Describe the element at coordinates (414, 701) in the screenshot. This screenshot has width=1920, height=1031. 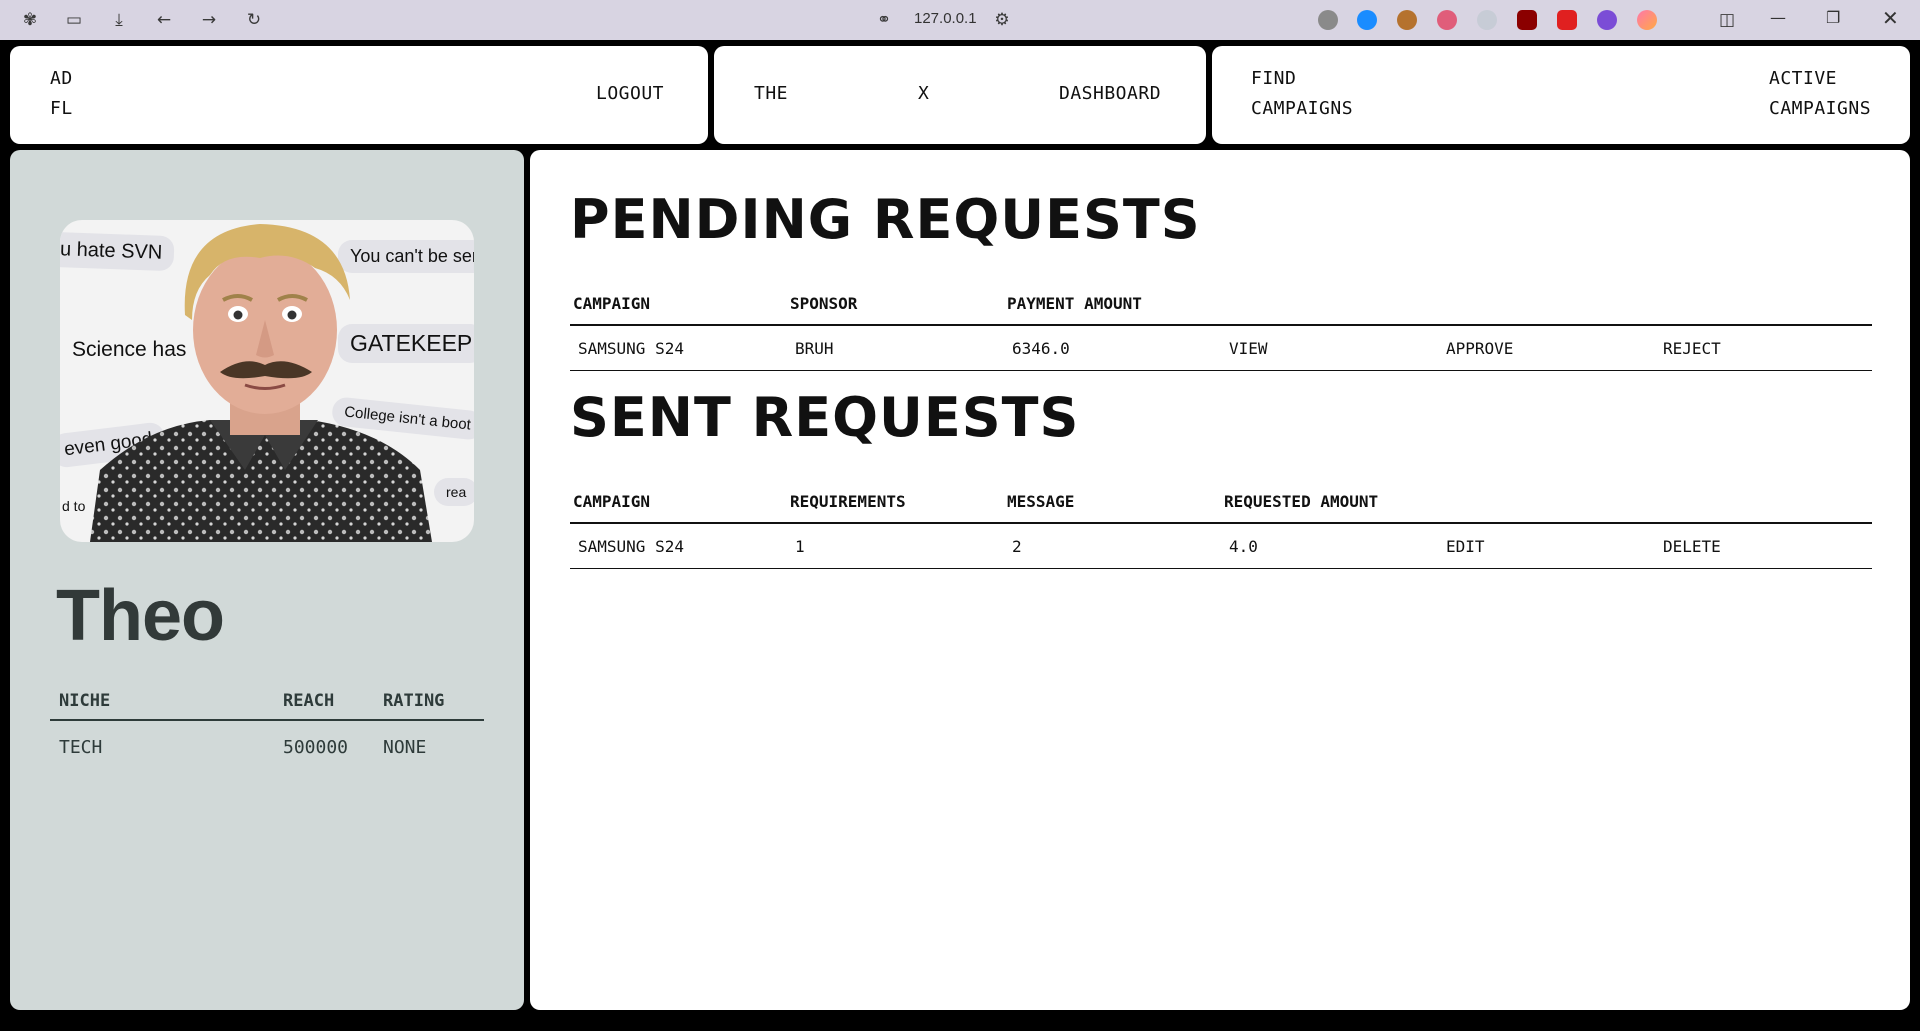
I see `rating-header: RATING` at that location.